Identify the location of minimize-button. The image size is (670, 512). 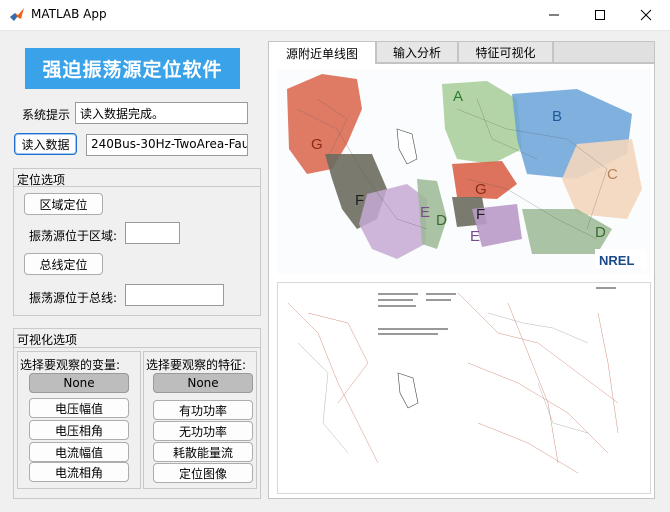
(554, 15).